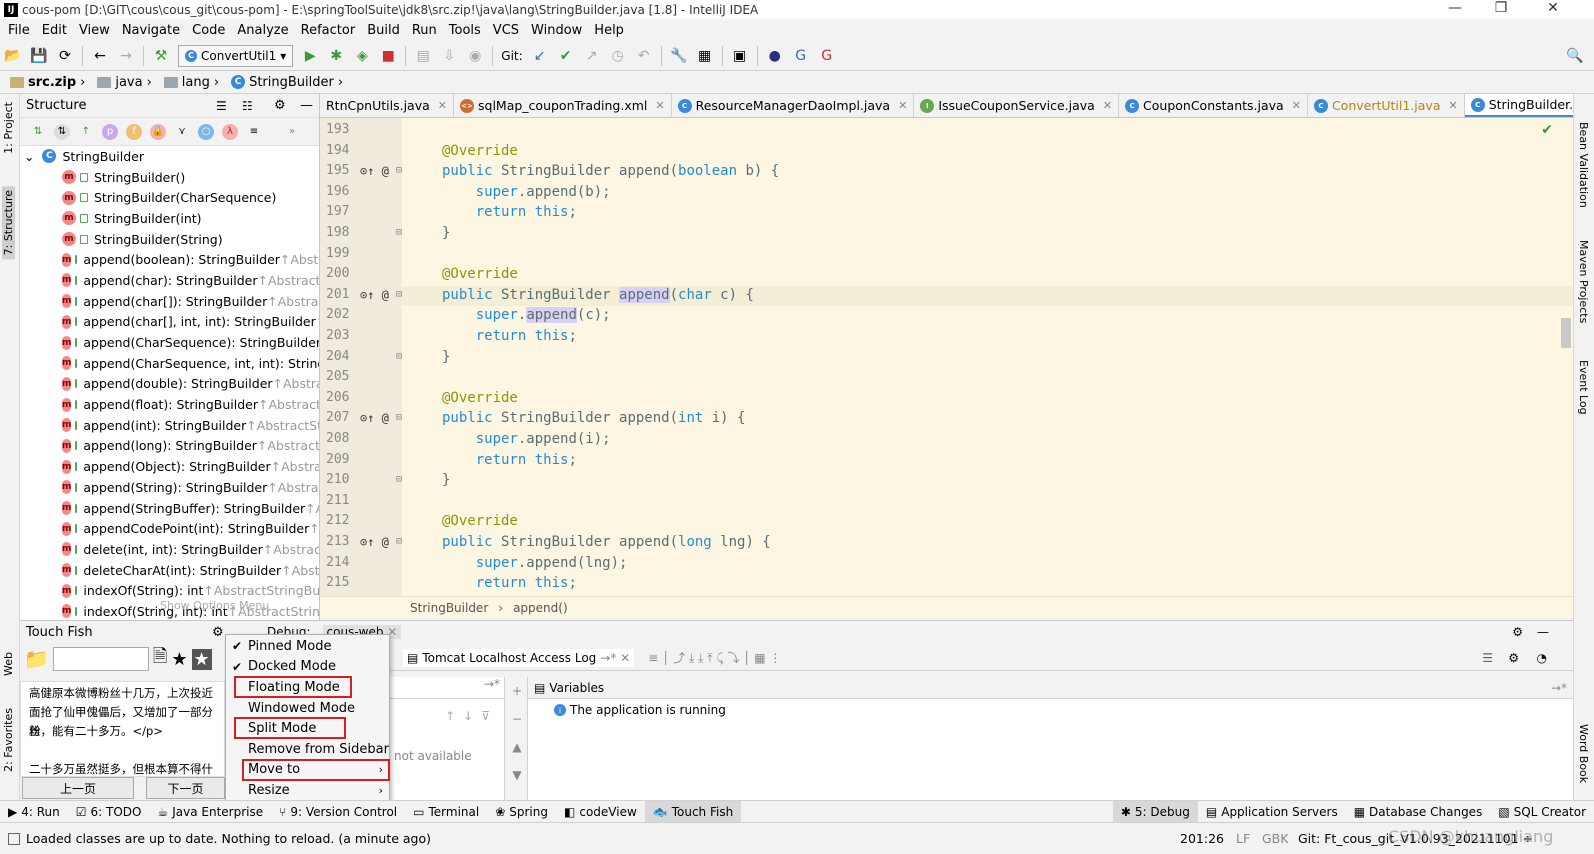  Describe the element at coordinates (1513, 658) in the screenshot. I see `settings-icon: ⚙` at that location.